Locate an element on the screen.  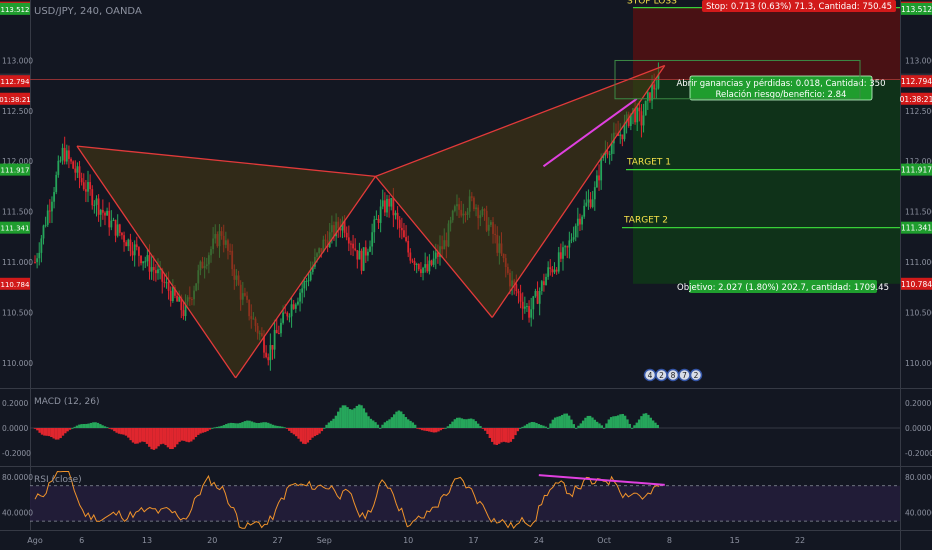
event-flag-count: 7 is located at coordinates (684, 375).